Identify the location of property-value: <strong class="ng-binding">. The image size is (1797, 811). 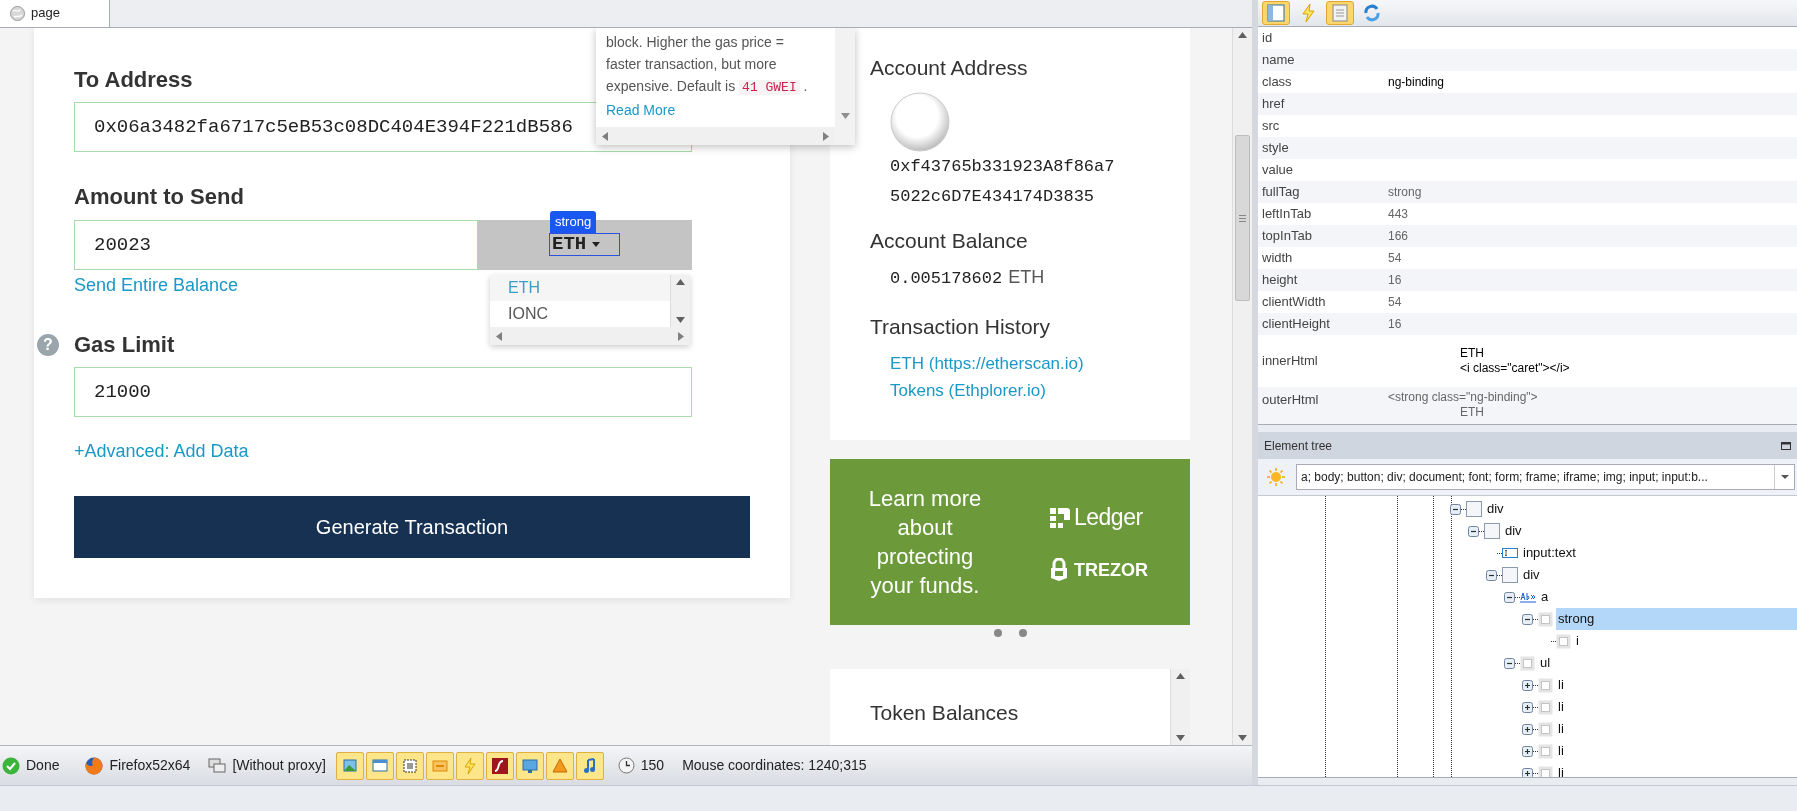
(1463, 397).